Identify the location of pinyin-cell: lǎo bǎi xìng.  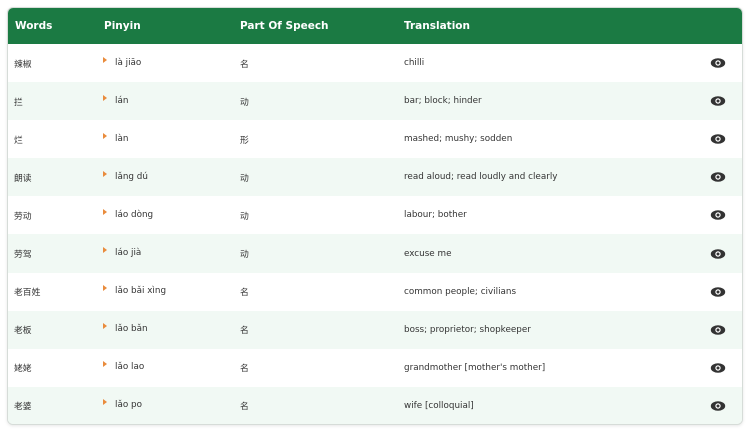
(169, 292).